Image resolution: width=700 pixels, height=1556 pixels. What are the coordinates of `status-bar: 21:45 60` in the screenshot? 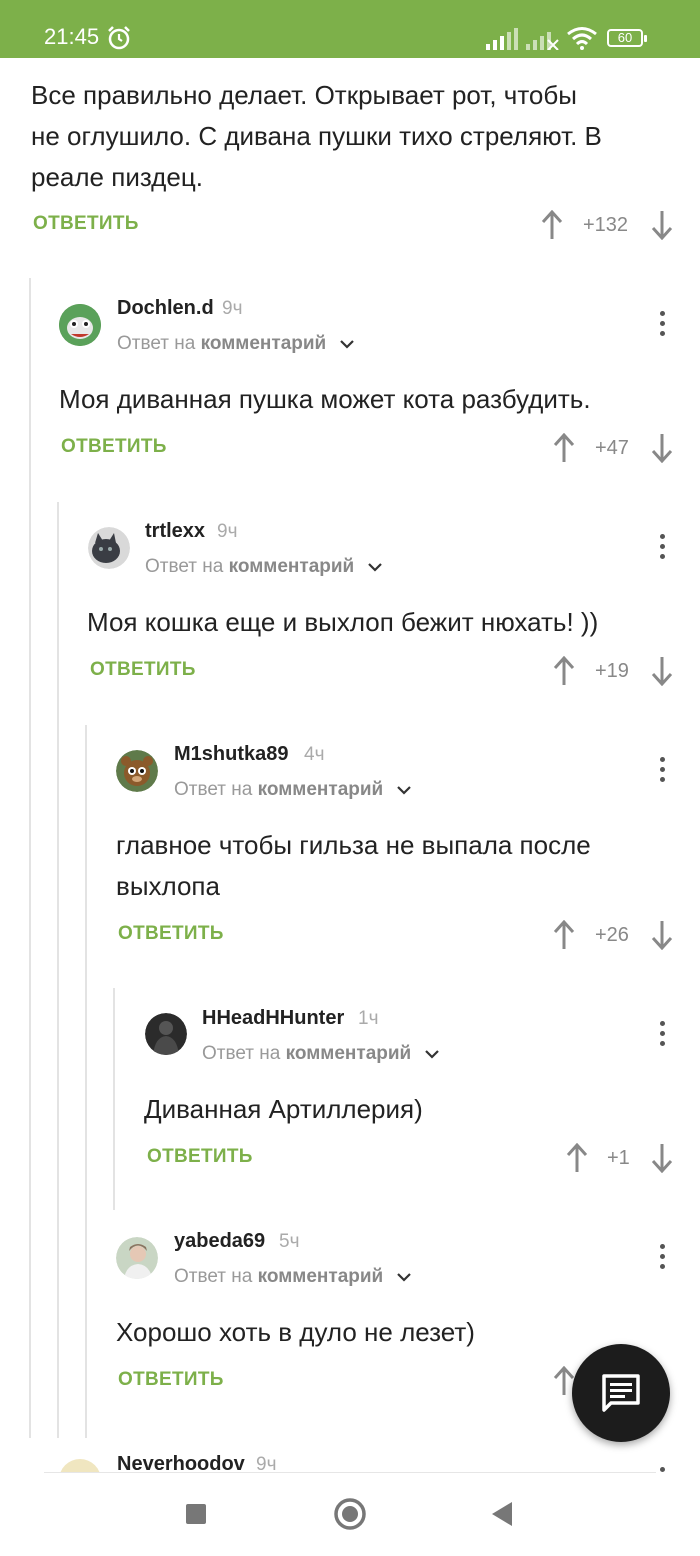 It's located at (350, 29).